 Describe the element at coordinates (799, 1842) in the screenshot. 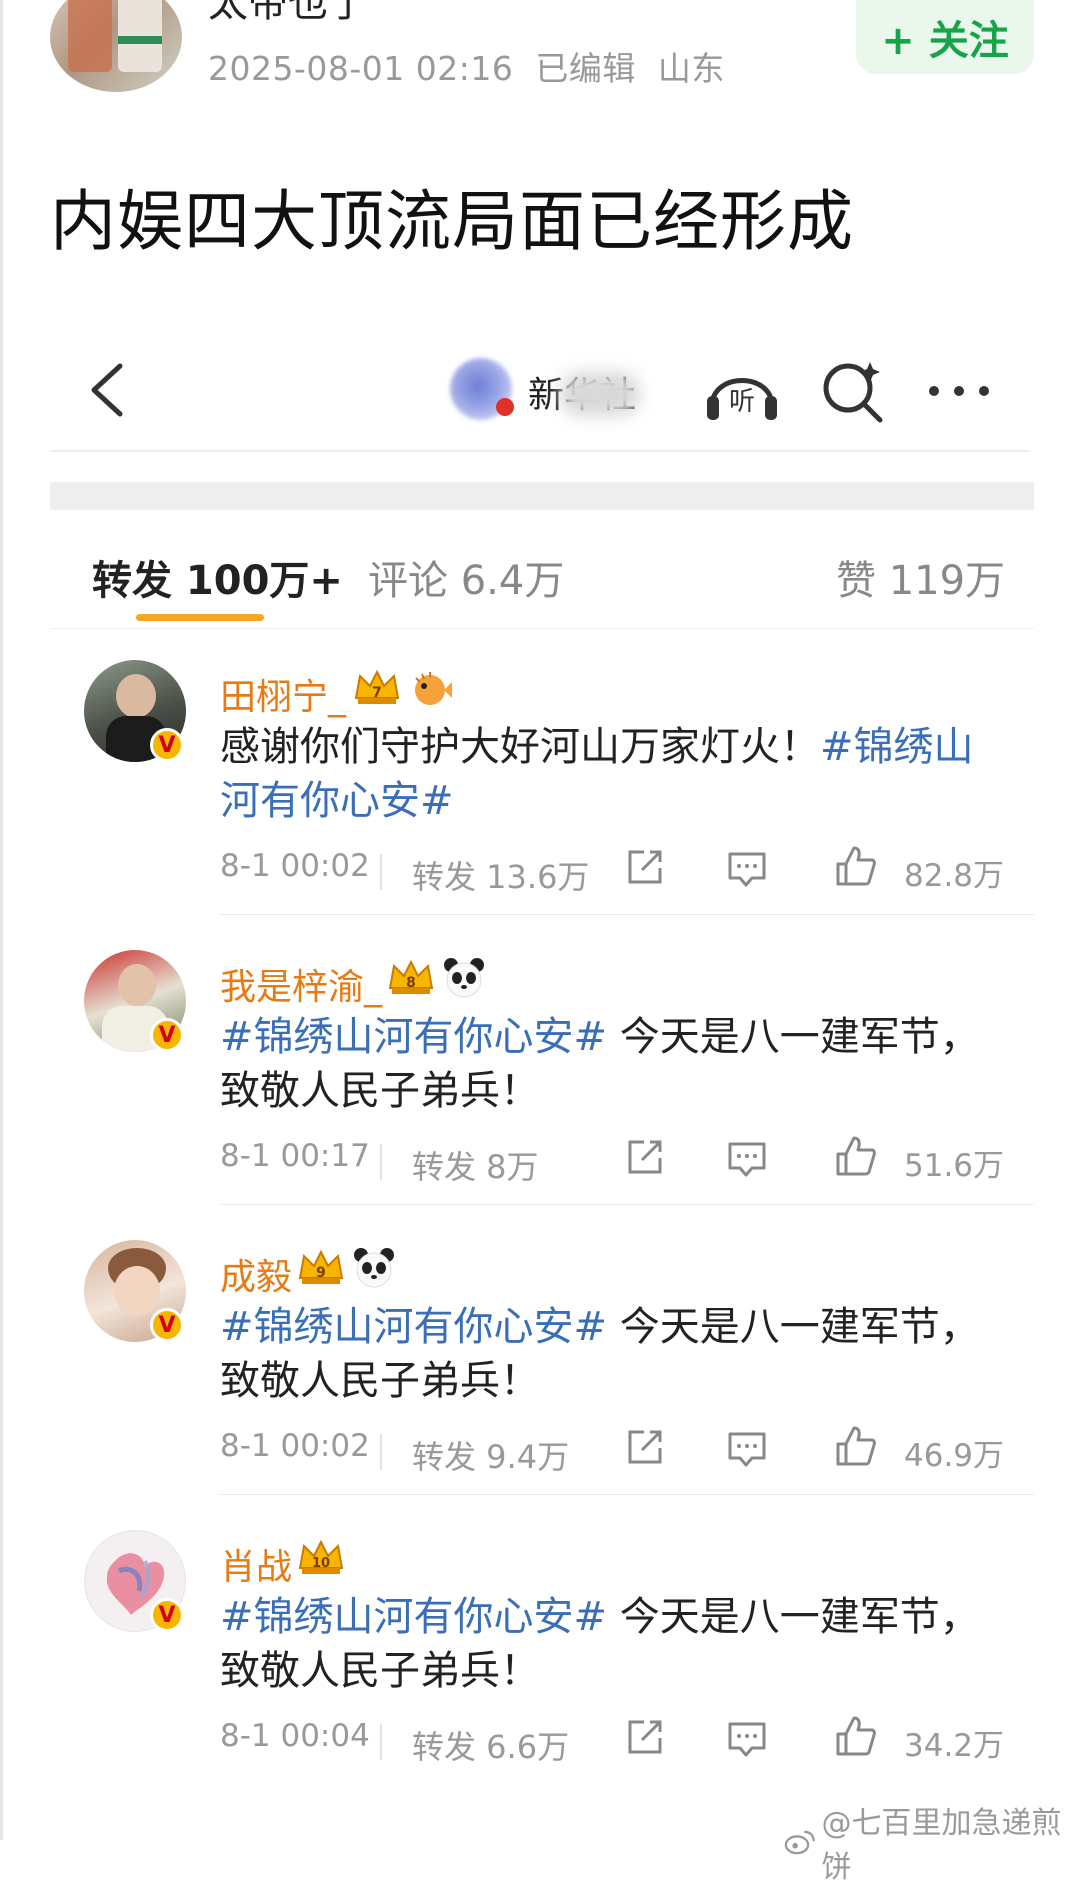

I see `weibo-logo-icon` at that location.